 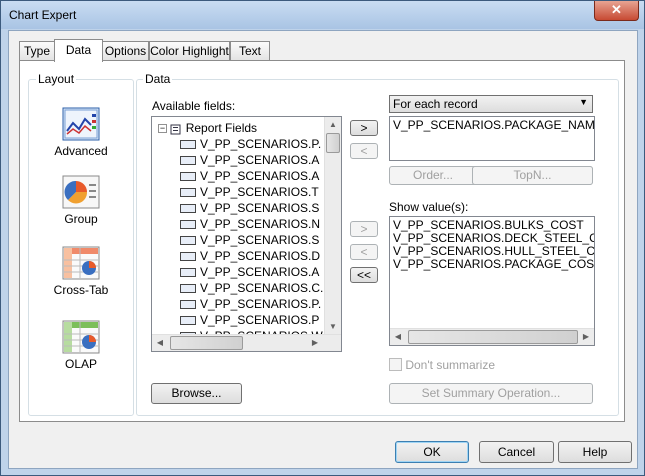 I want to click on fields-horizontal-scrollbar: ◀ ▶, so click(x=246, y=342).